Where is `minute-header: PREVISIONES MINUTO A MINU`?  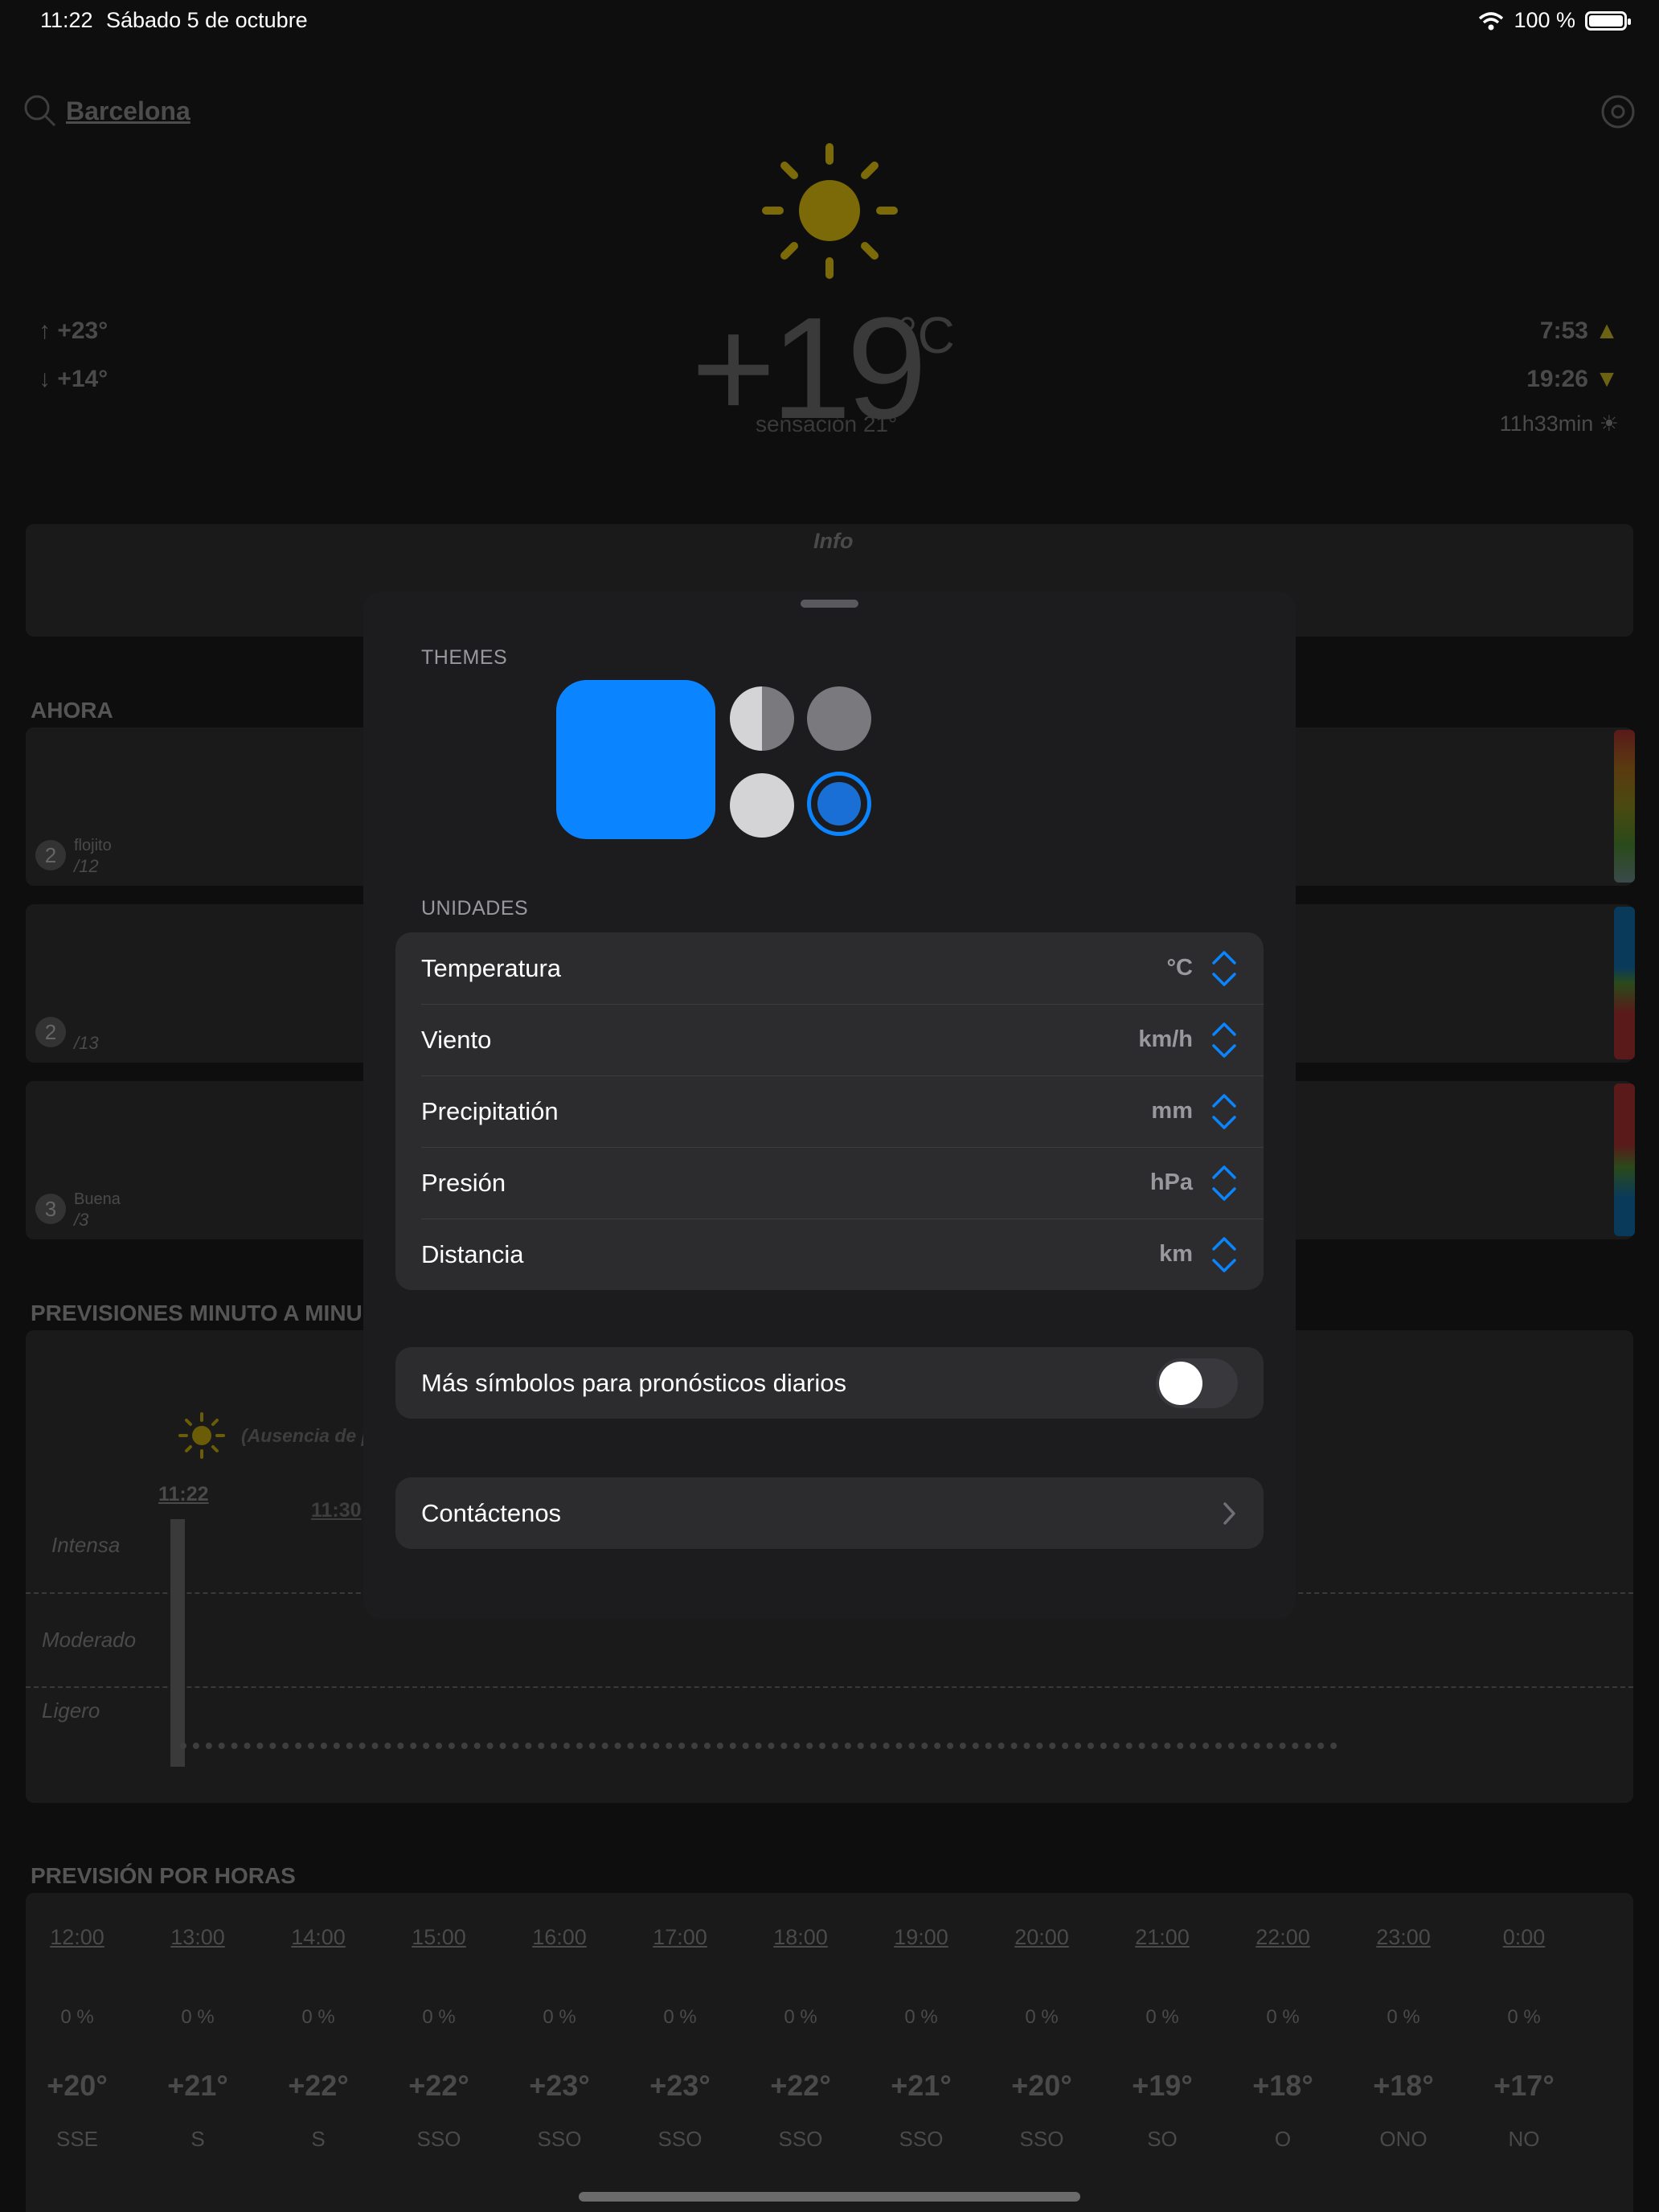
minute-header: PREVISIONES MINUTO A MINU is located at coordinates (197, 1313).